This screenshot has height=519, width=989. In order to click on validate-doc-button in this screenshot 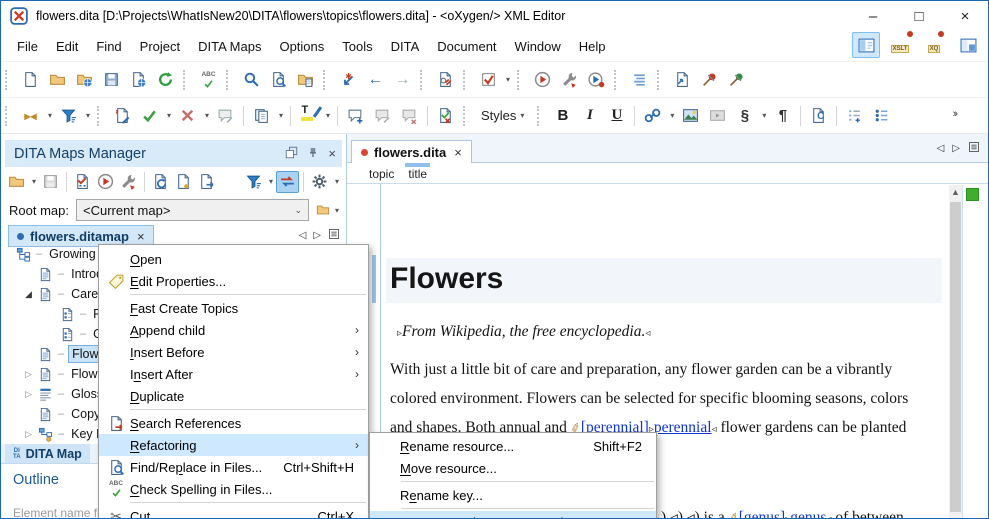, I will do `click(445, 80)`.